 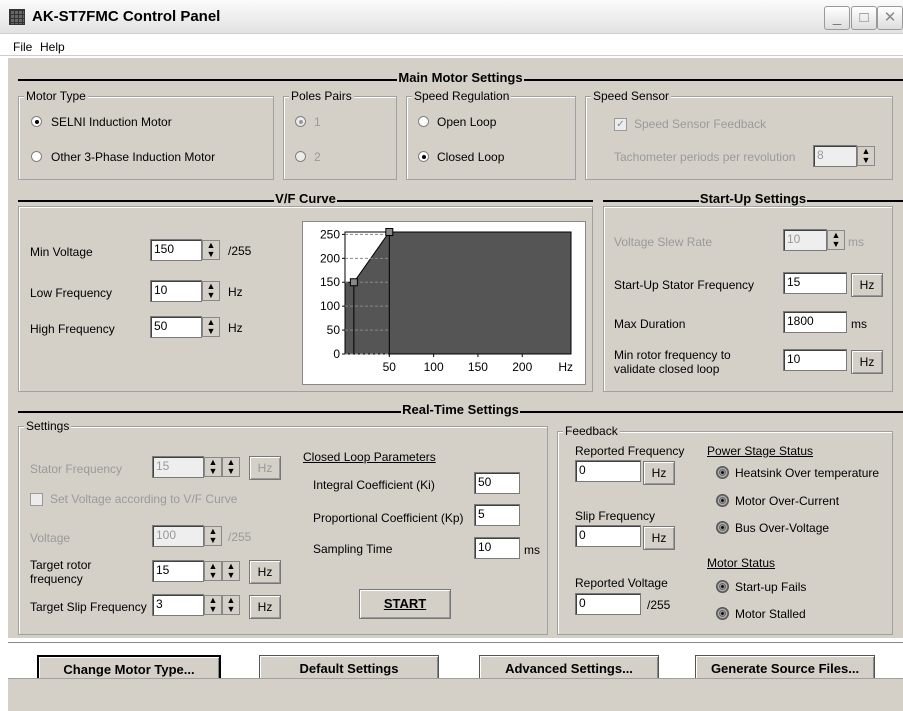 I want to click on start-button: START, so click(x=405, y=604).